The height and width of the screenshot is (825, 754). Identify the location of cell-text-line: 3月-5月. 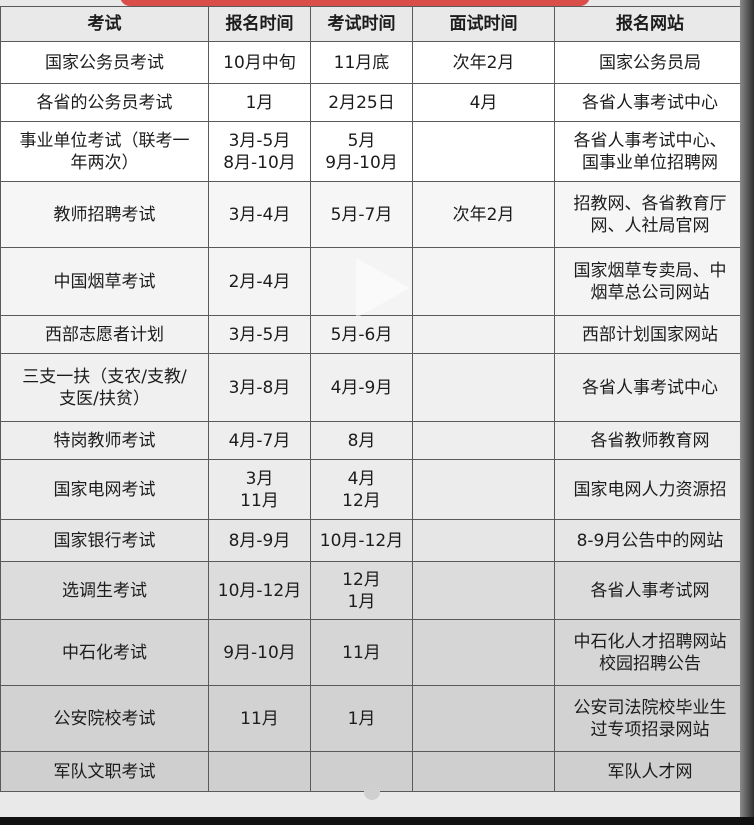
(259, 334).